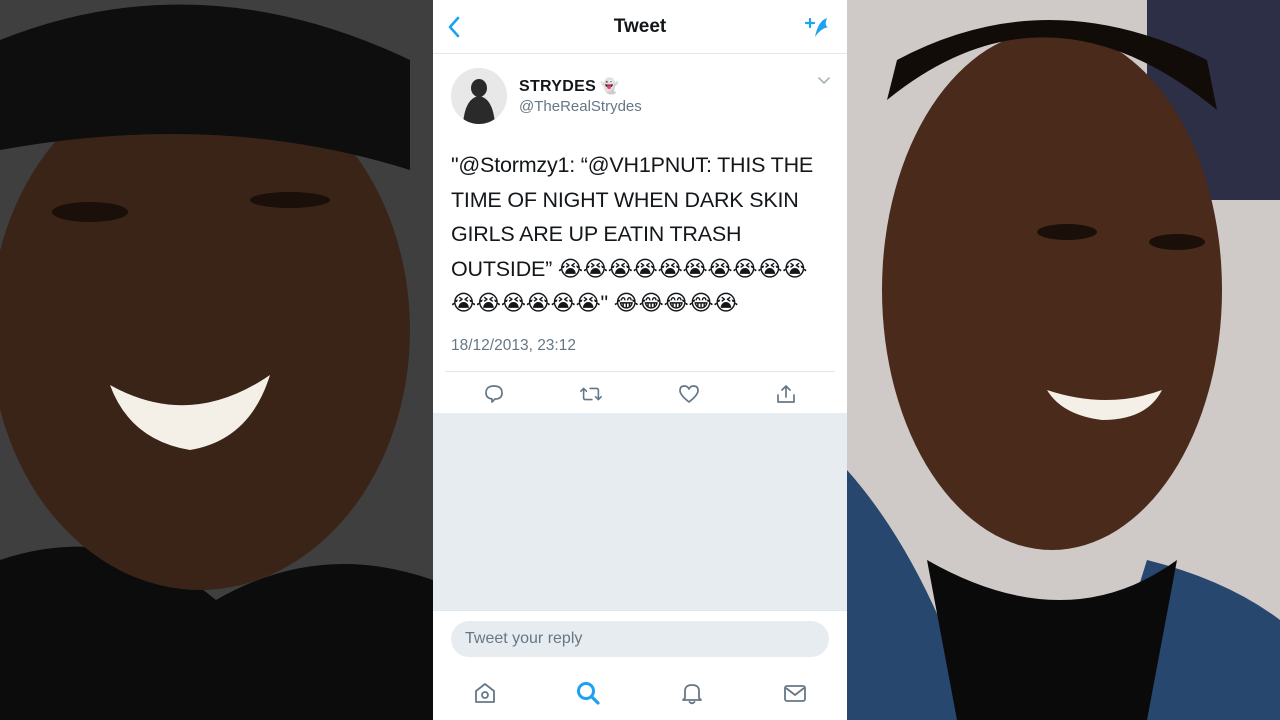 The image size is (1280, 720). What do you see at coordinates (558, 86) in the screenshot?
I see `display-name: STRYDES` at bounding box center [558, 86].